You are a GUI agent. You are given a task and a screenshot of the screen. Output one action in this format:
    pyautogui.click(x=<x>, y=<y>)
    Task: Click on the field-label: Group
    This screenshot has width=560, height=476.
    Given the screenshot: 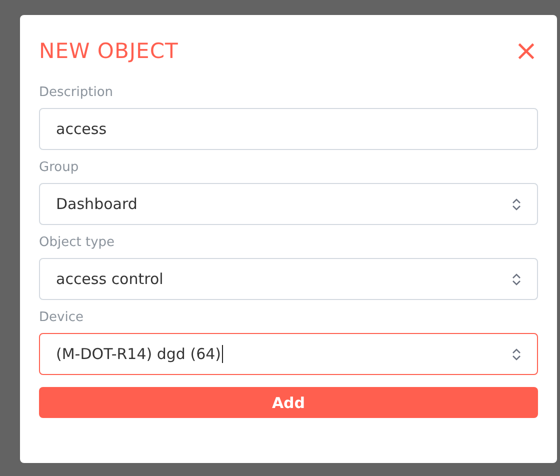 What is the action you would take?
    pyautogui.click(x=59, y=167)
    